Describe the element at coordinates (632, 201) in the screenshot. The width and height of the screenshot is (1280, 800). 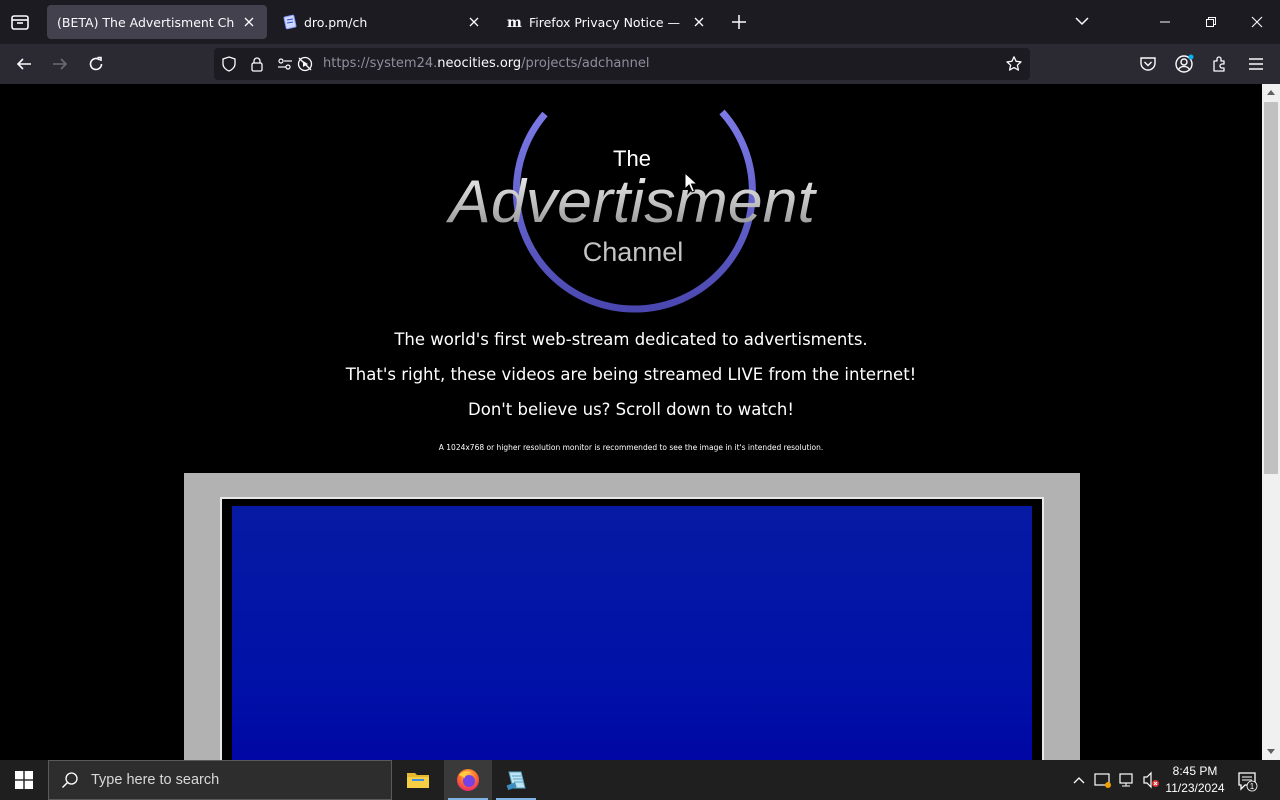
I see `logo-main-word: Advertisment` at that location.